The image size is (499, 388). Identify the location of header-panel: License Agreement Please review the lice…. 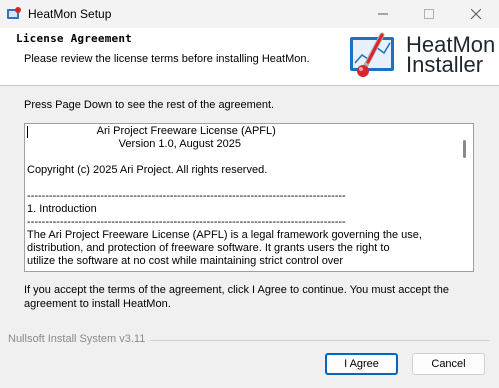
(249, 57).